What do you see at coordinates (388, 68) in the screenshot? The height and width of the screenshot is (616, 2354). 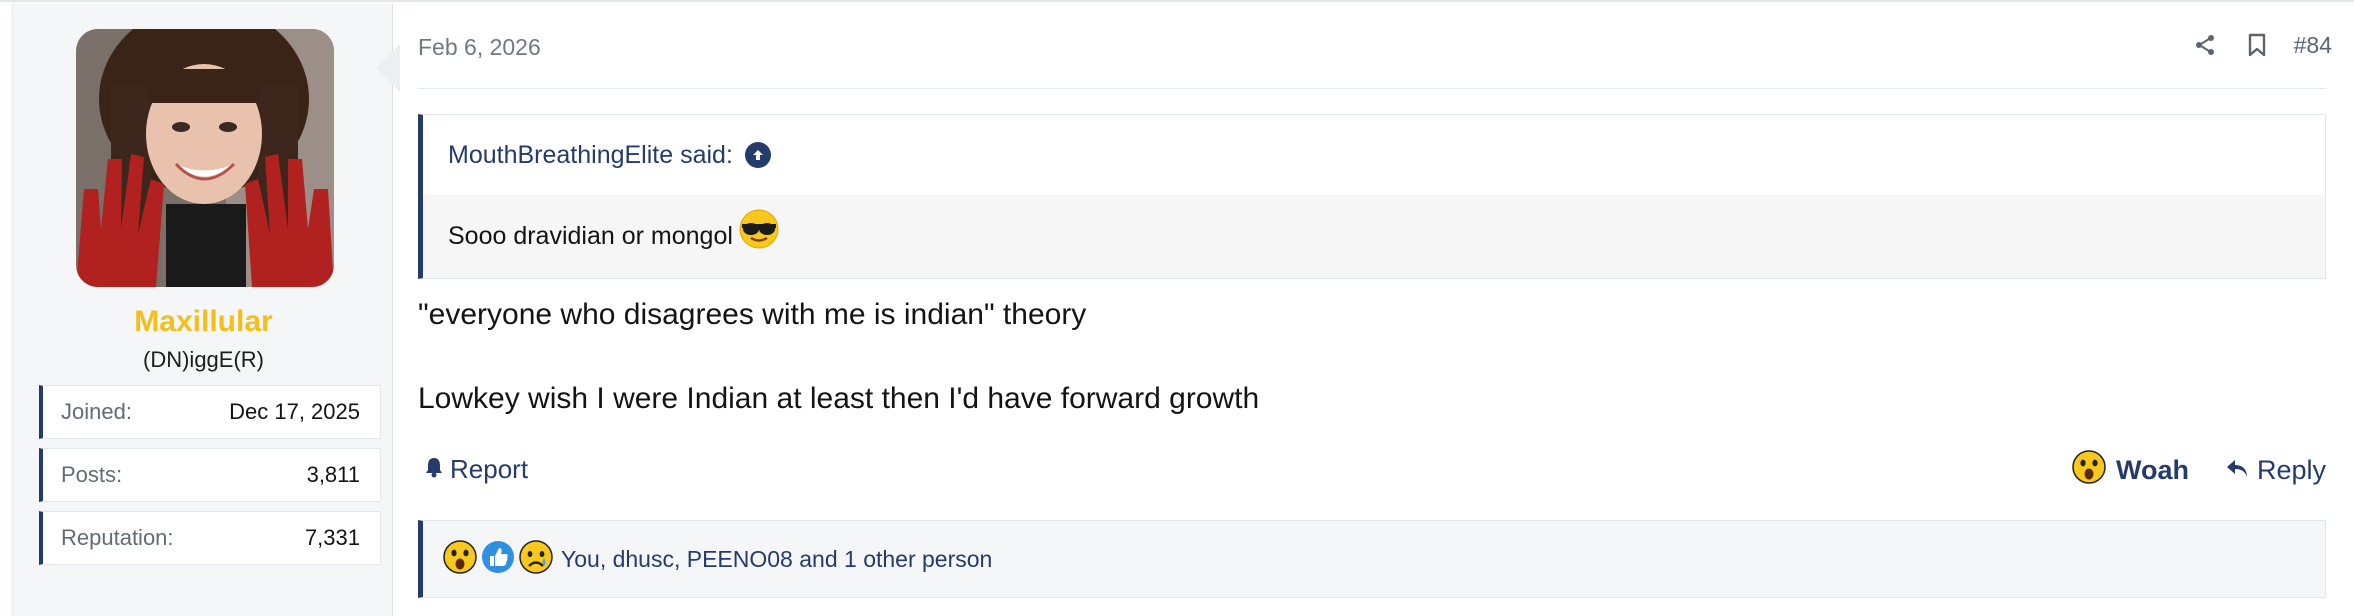 I see `message-pointer` at bounding box center [388, 68].